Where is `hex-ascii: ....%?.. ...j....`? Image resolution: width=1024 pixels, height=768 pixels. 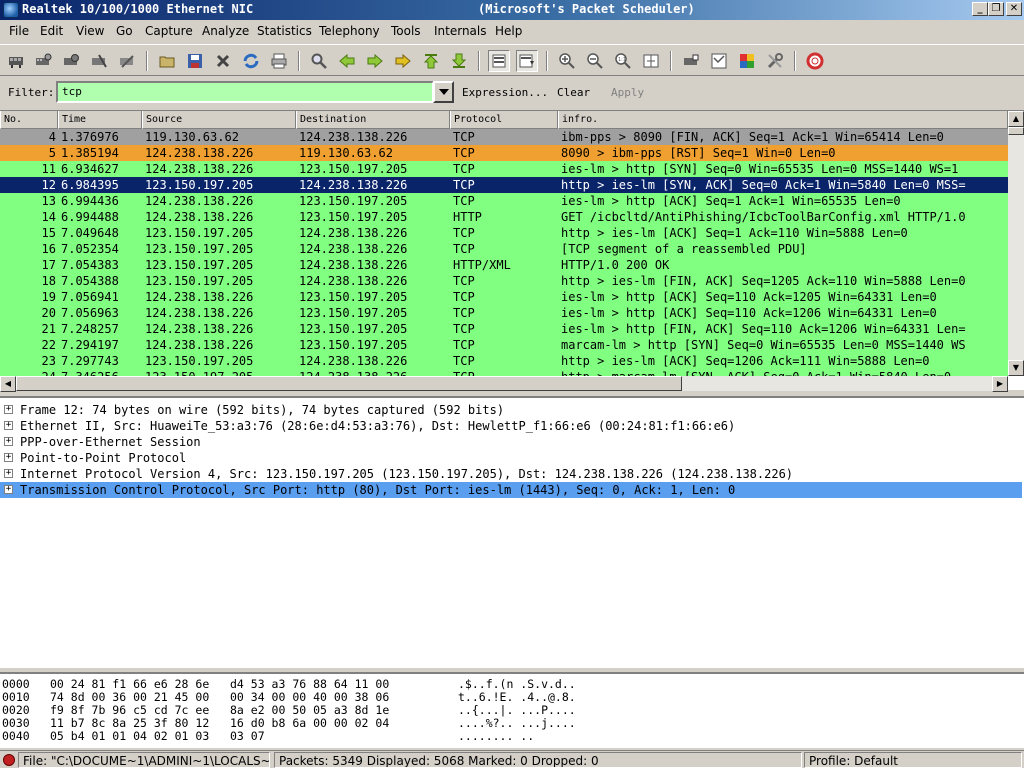 hex-ascii: ....%?.. ...j.... is located at coordinates (517, 723).